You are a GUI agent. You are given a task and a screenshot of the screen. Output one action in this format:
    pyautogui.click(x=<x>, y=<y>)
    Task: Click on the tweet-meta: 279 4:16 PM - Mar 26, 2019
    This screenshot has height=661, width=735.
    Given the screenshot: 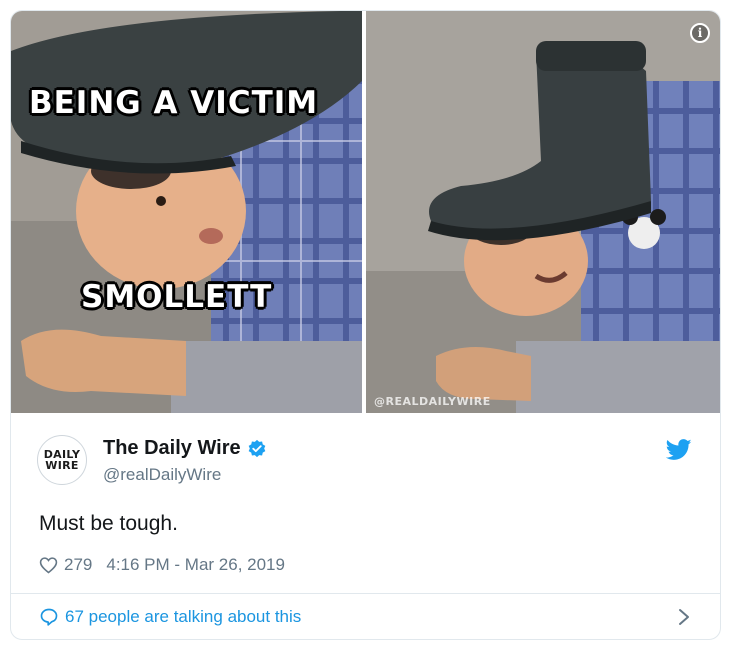 What is the action you would take?
    pyautogui.click(x=162, y=565)
    